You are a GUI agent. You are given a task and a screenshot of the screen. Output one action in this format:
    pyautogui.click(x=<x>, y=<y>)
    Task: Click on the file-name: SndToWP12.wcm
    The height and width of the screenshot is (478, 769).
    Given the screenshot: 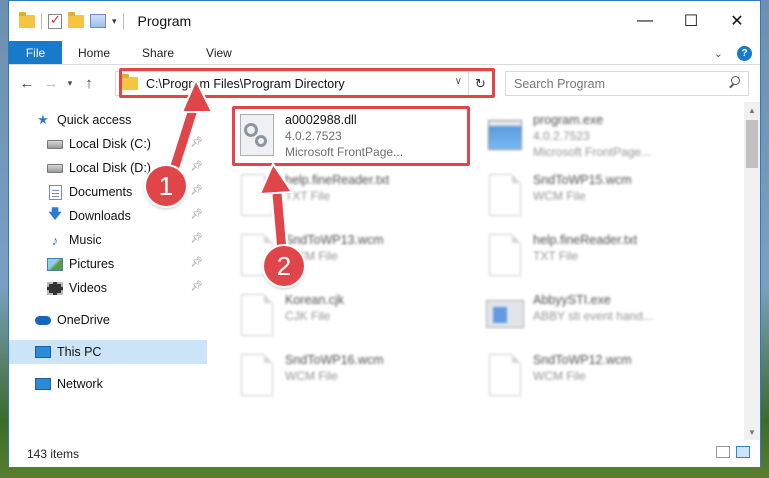 What is the action you would take?
    pyautogui.click(x=582, y=360)
    